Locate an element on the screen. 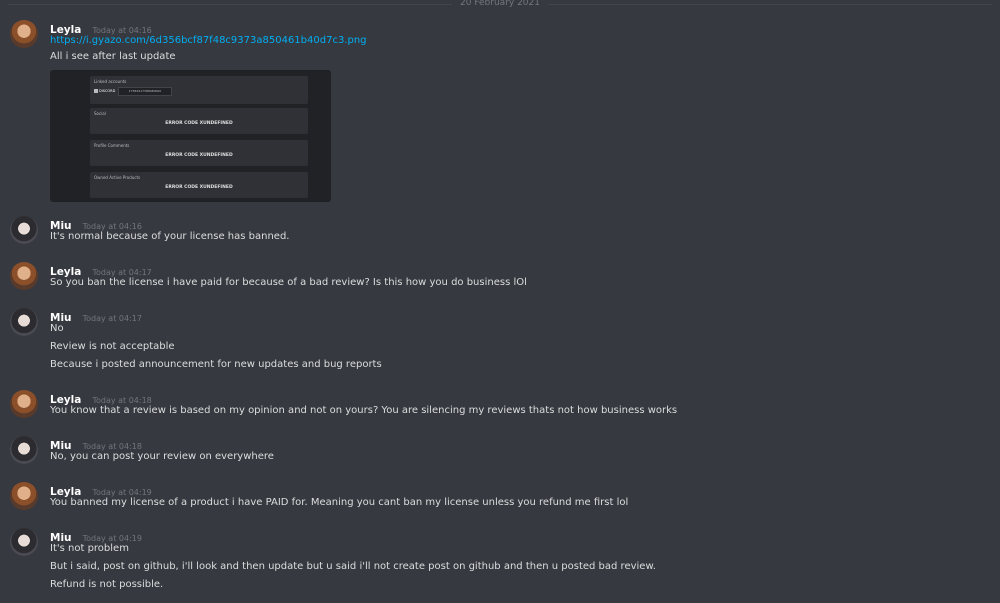  divider-date: 20 February 2021 is located at coordinates (500, 4).